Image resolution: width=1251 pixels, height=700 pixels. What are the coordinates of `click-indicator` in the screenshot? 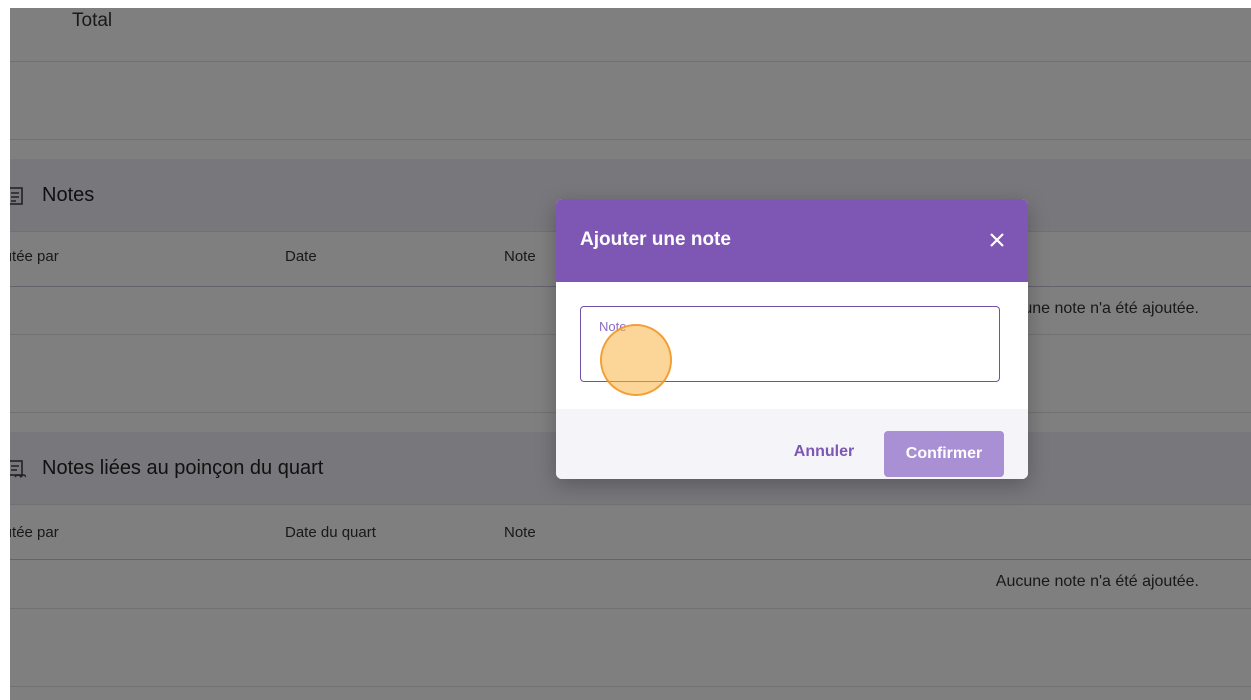 It's located at (636, 360).